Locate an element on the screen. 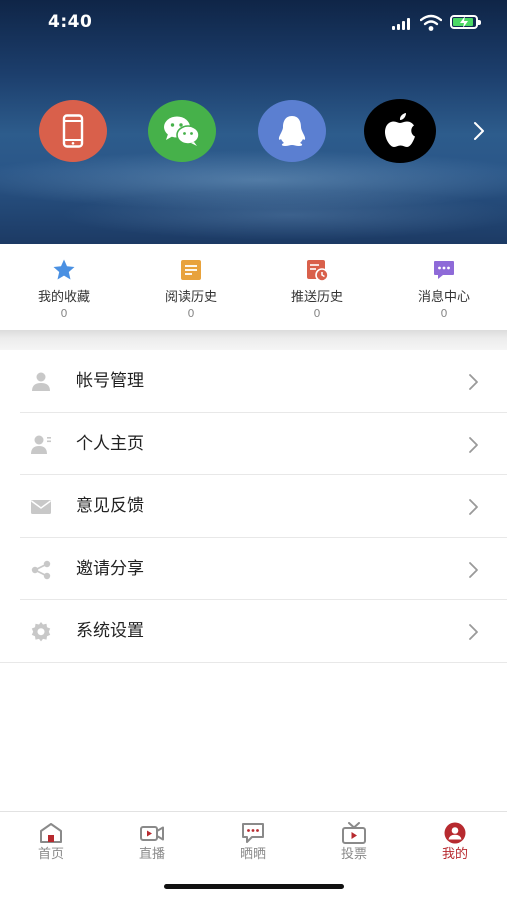  section-divider is located at coordinates (253, 340).